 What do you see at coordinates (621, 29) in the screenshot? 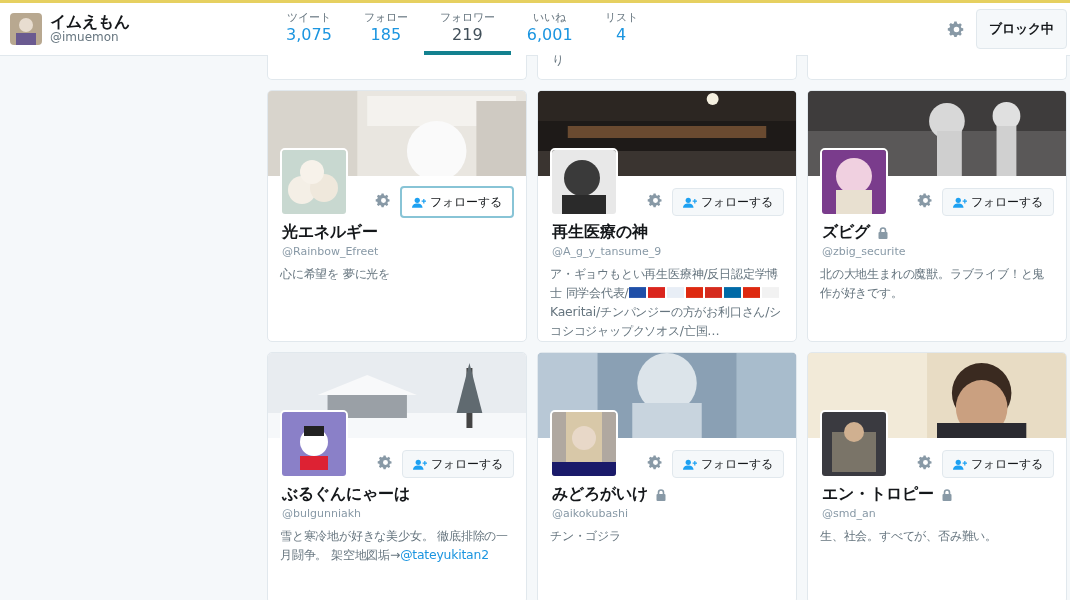
I see `stat-tab: リスト 4` at bounding box center [621, 29].